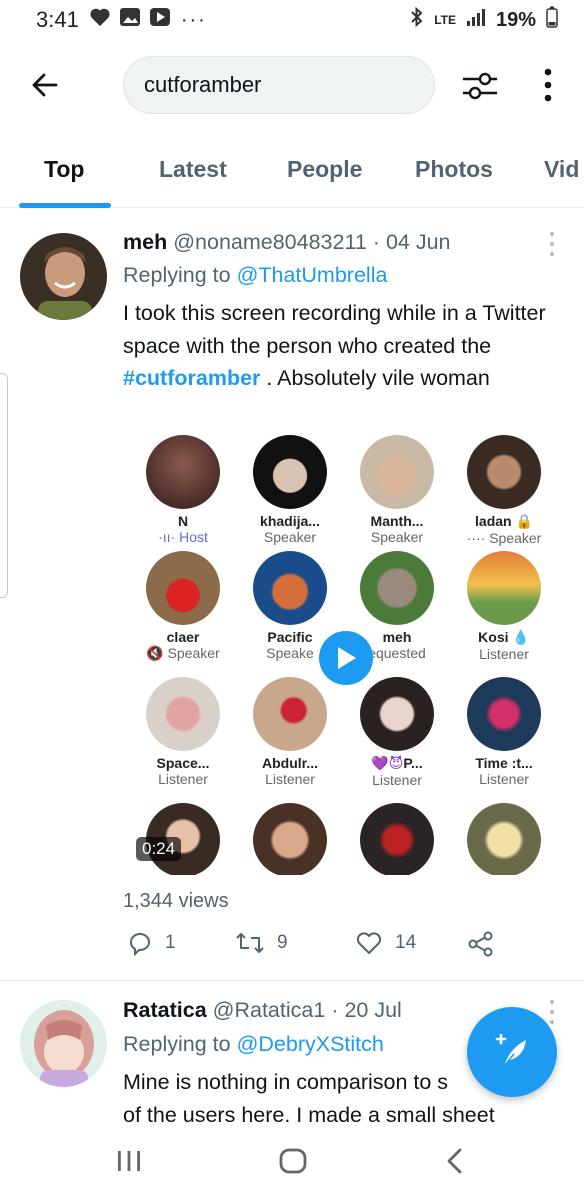  Describe the element at coordinates (176, 901) in the screenshot. I see `view-count: 1,344 views` at that location.